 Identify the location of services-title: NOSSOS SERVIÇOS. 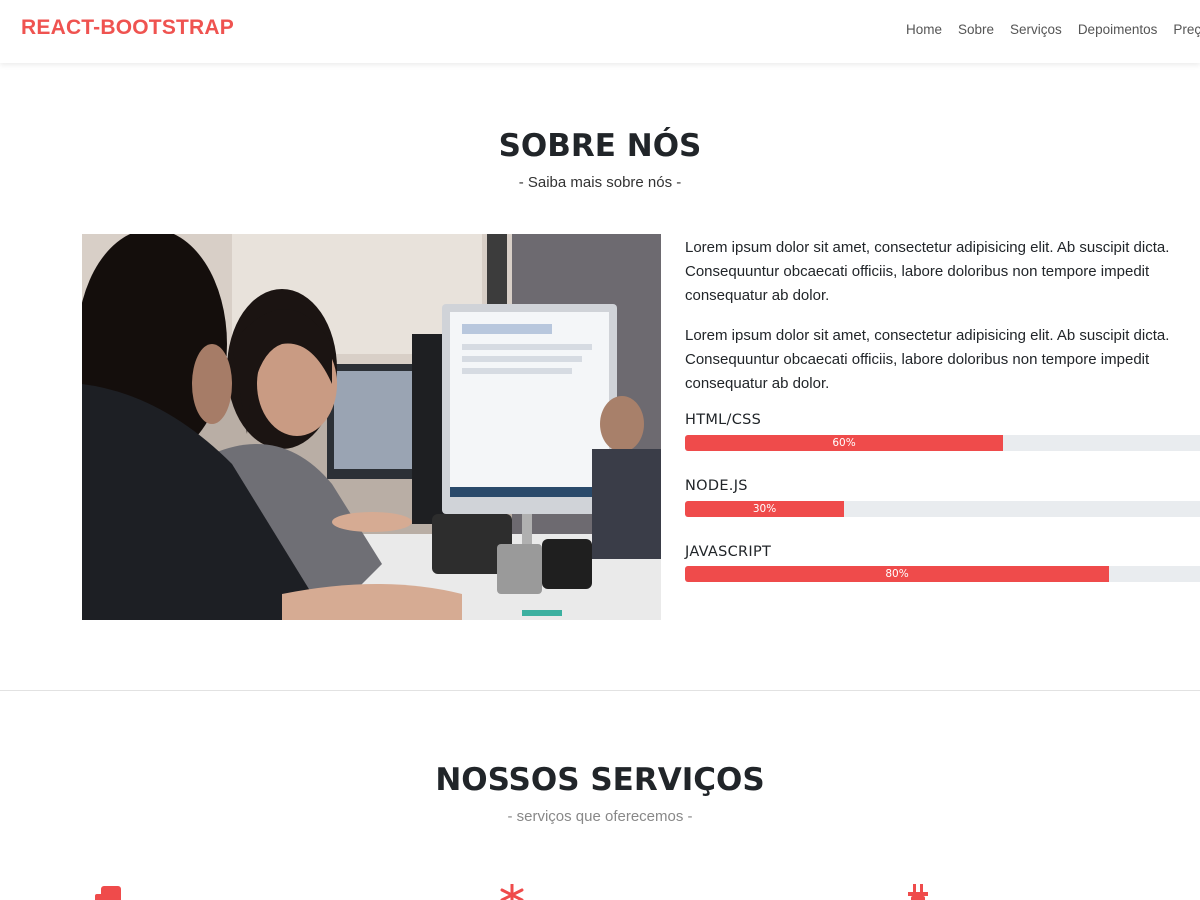
(600, 780).